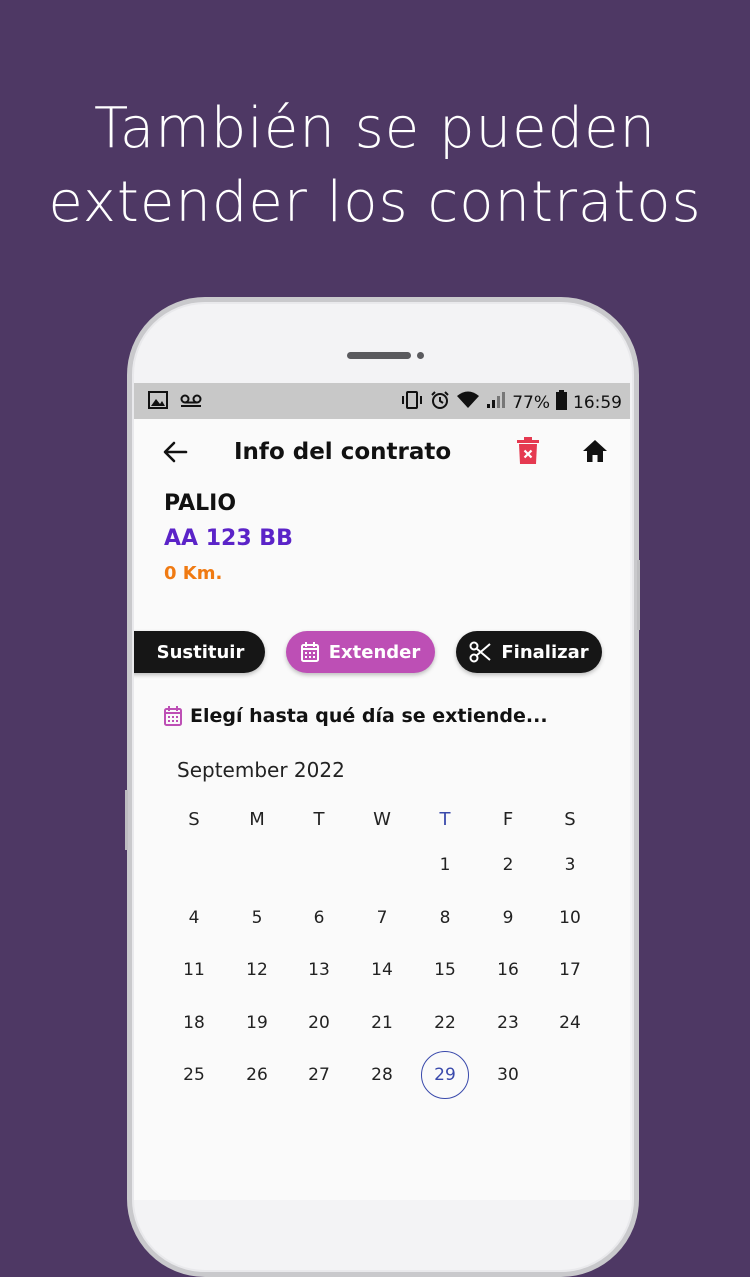 The width and height of the screenshot is (750, 1277). What do you see at coordinates (445, 1023) in the screenshot?
I see `calendar-day: 22` at bounding box center [445, 1023].